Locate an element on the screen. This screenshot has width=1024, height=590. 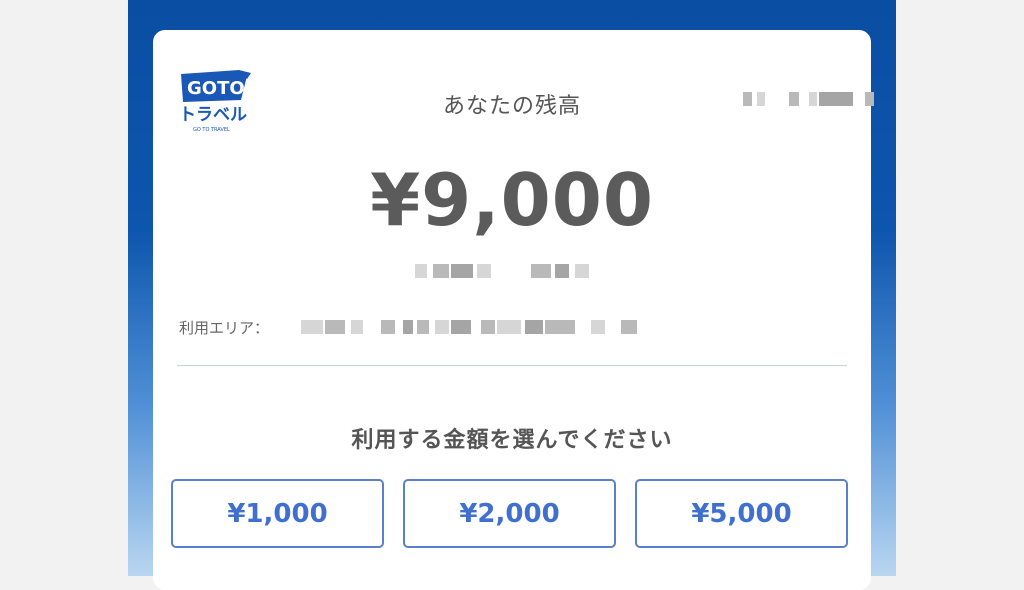
divider is located at coordinates (512, 365).